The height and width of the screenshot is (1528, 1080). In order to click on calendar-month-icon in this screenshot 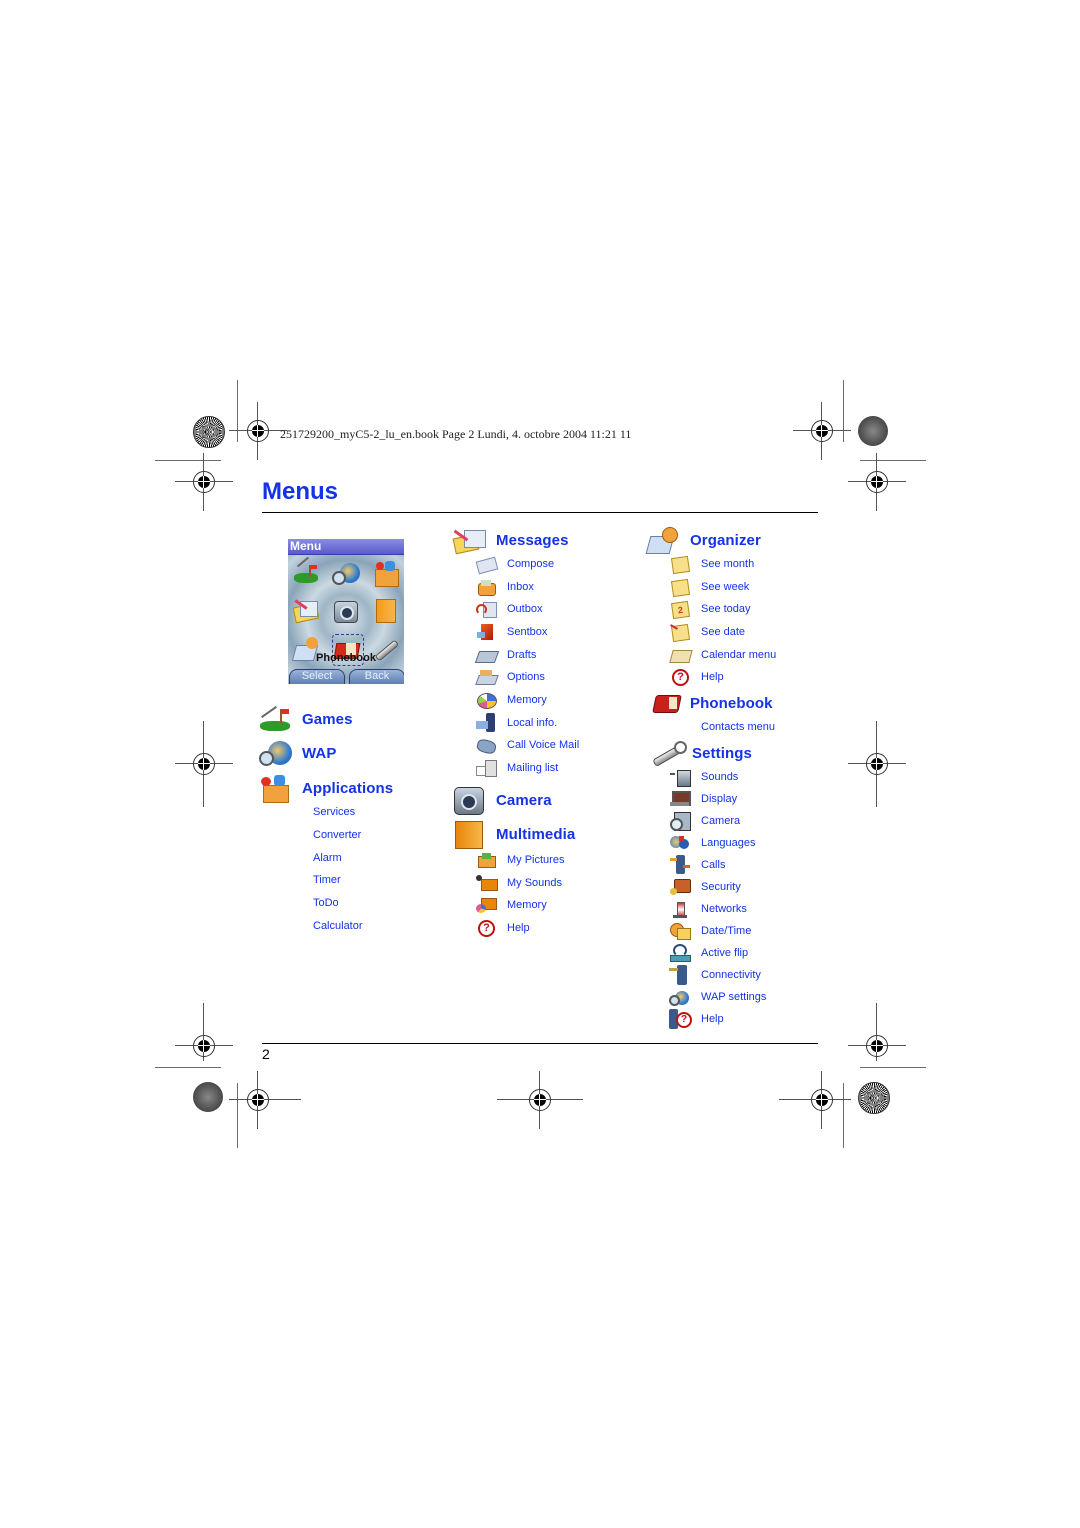, I will do `click(680, 564)`.